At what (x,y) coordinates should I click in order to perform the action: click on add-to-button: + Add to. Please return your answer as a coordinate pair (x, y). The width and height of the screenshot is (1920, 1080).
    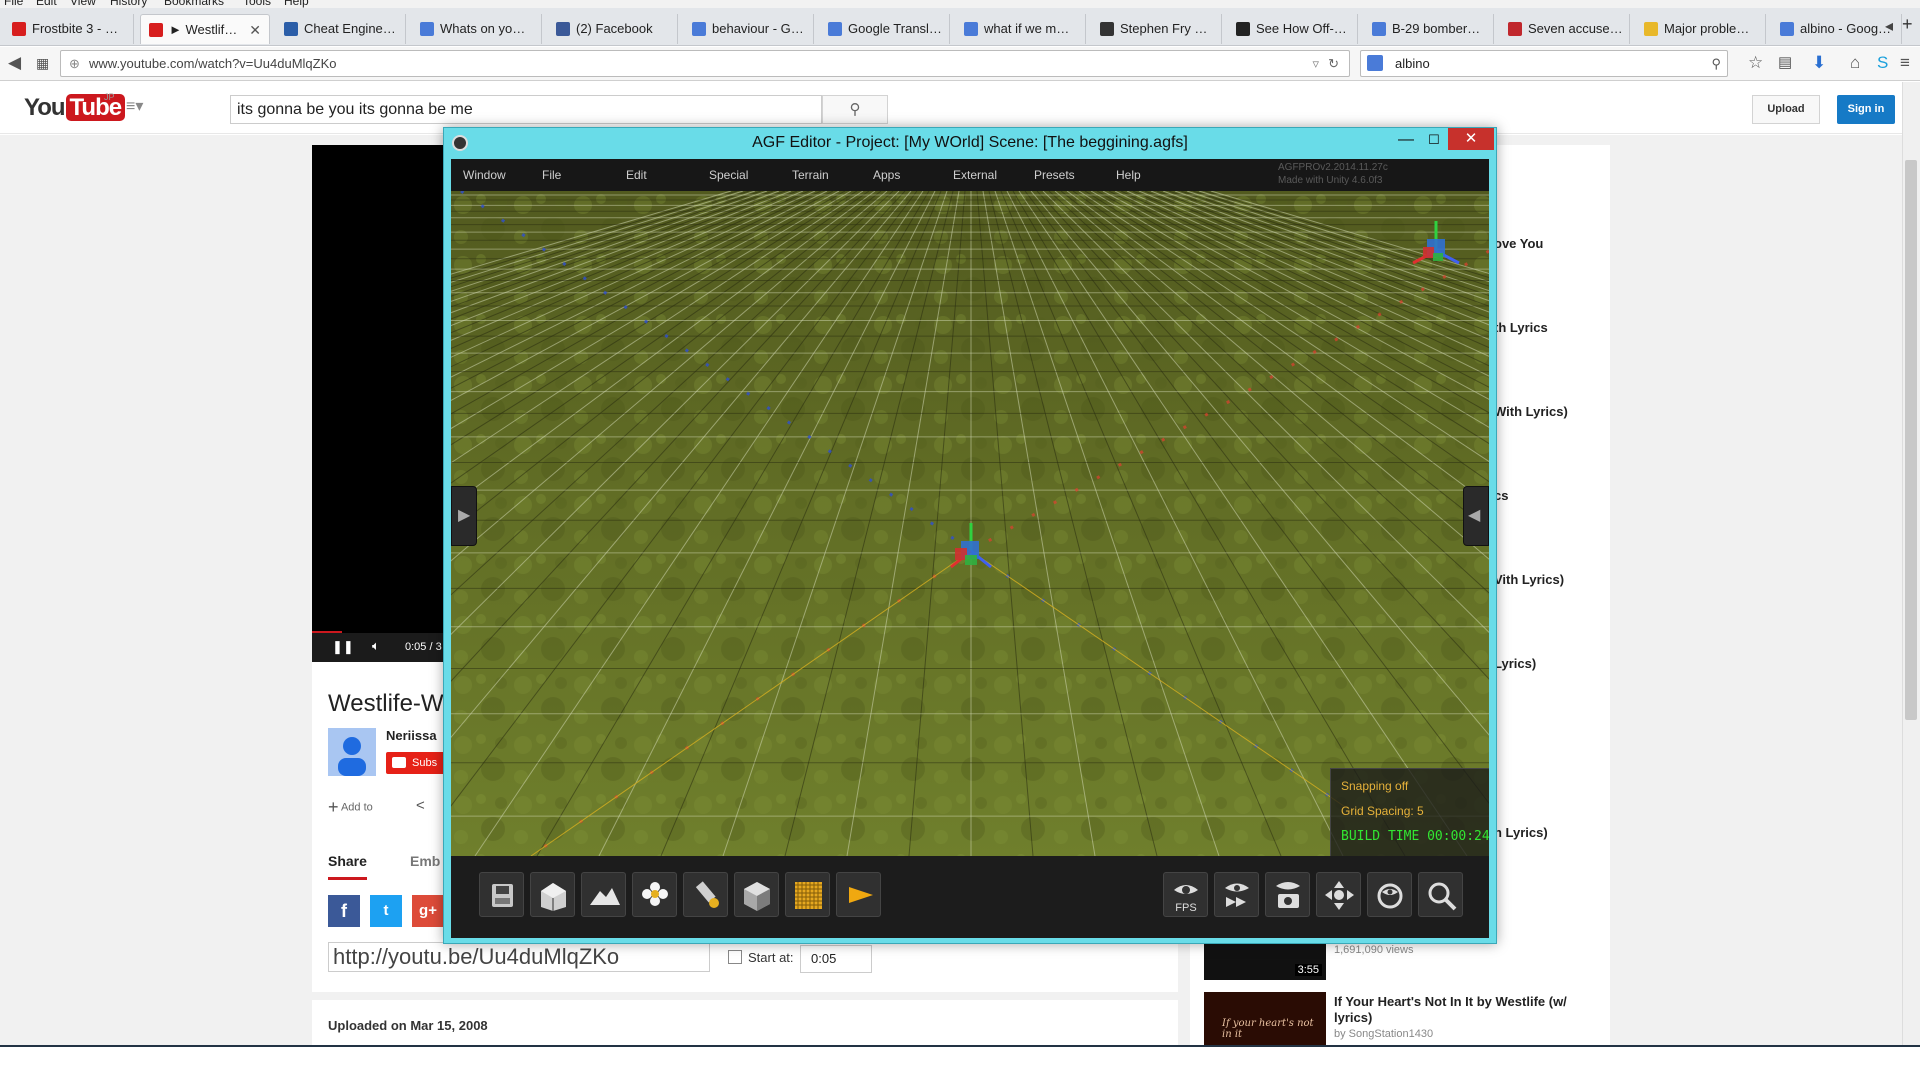
    Looking at the image, I should click on (350, 807).